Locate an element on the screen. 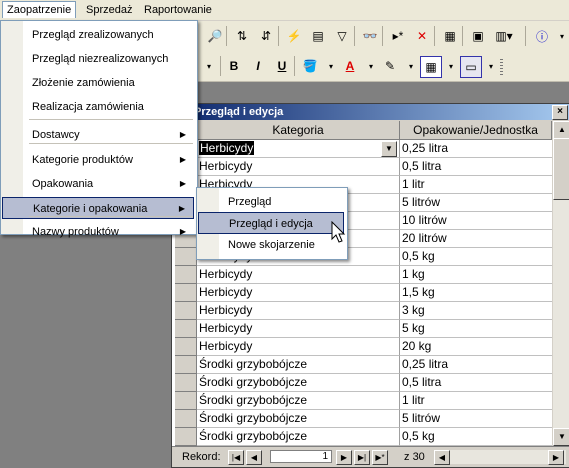 The image size is (569, 468). filter-by-selection-icon: ⚡ is located at coordinates (294, 36).